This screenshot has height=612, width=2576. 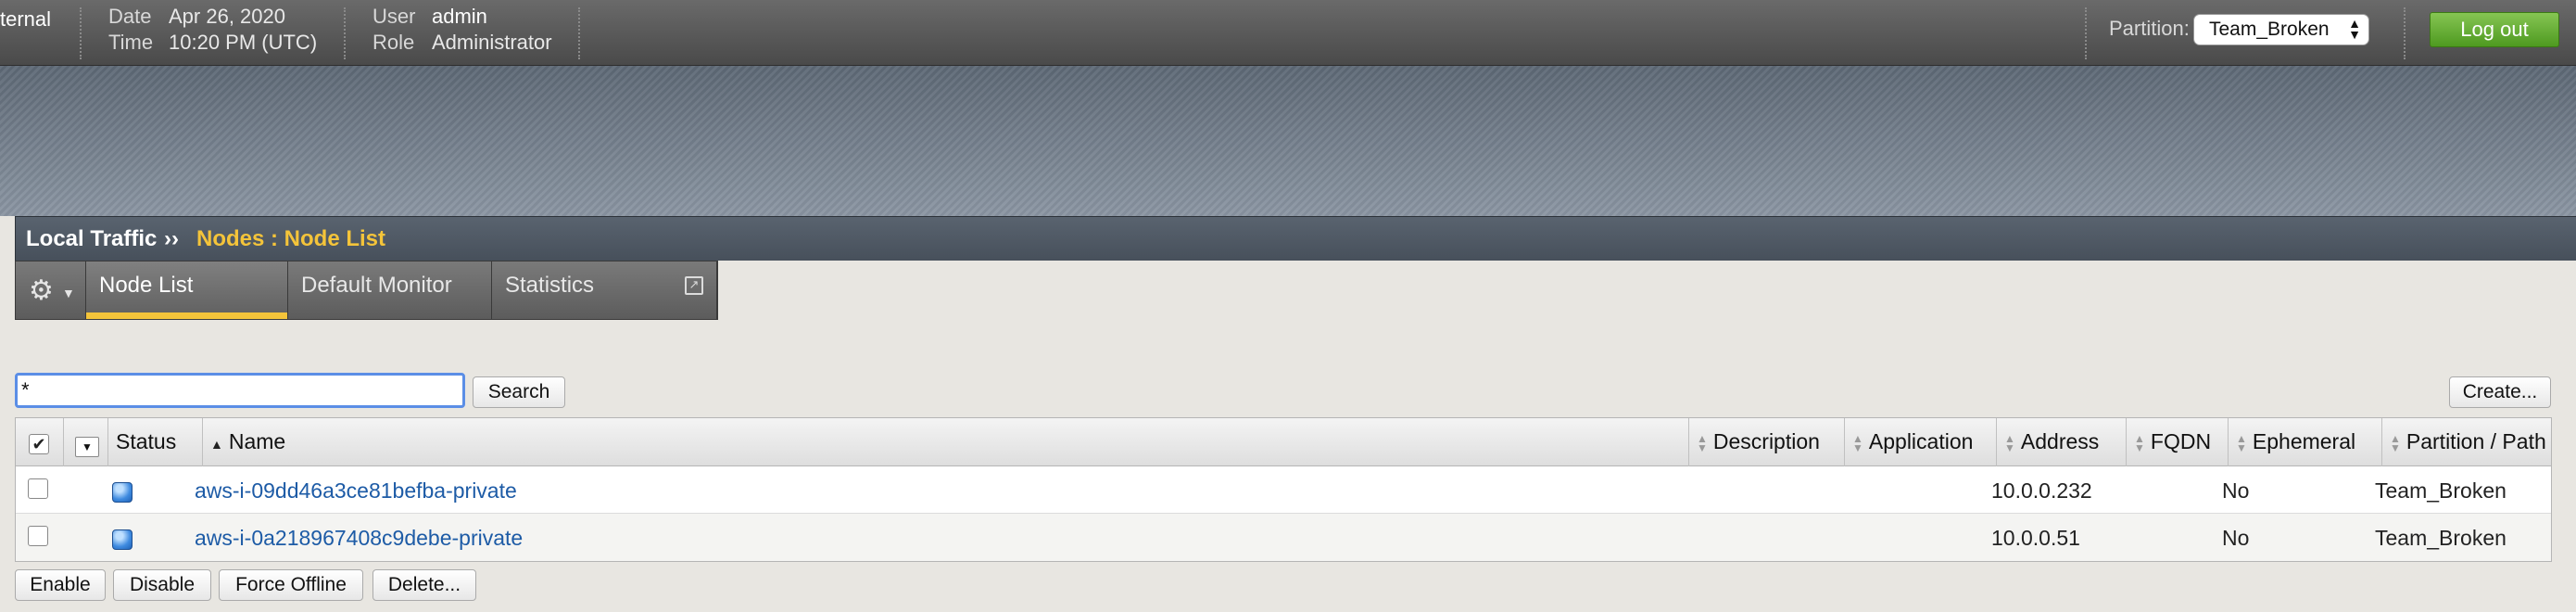 I want to click on search-input, so click(x=240, y=390).